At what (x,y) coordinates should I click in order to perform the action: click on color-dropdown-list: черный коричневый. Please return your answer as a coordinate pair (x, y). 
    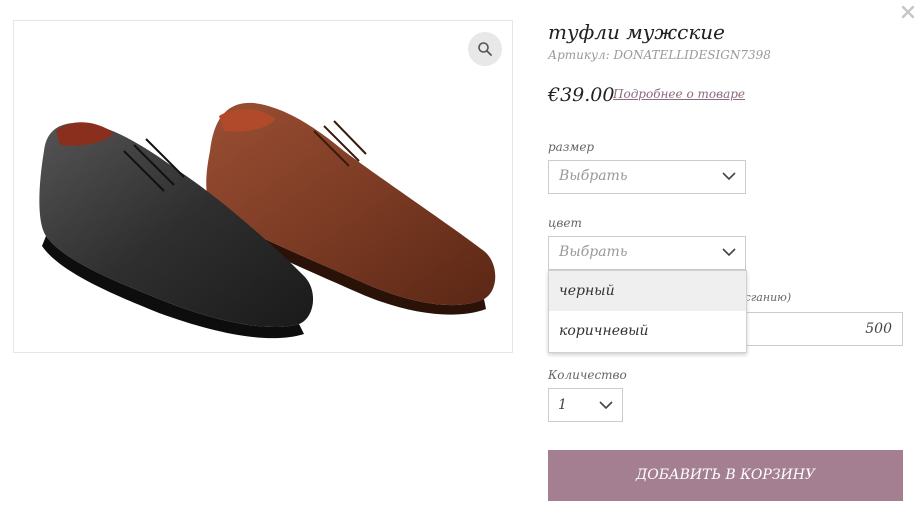
    Looking at the image, I should click on (647, 311).